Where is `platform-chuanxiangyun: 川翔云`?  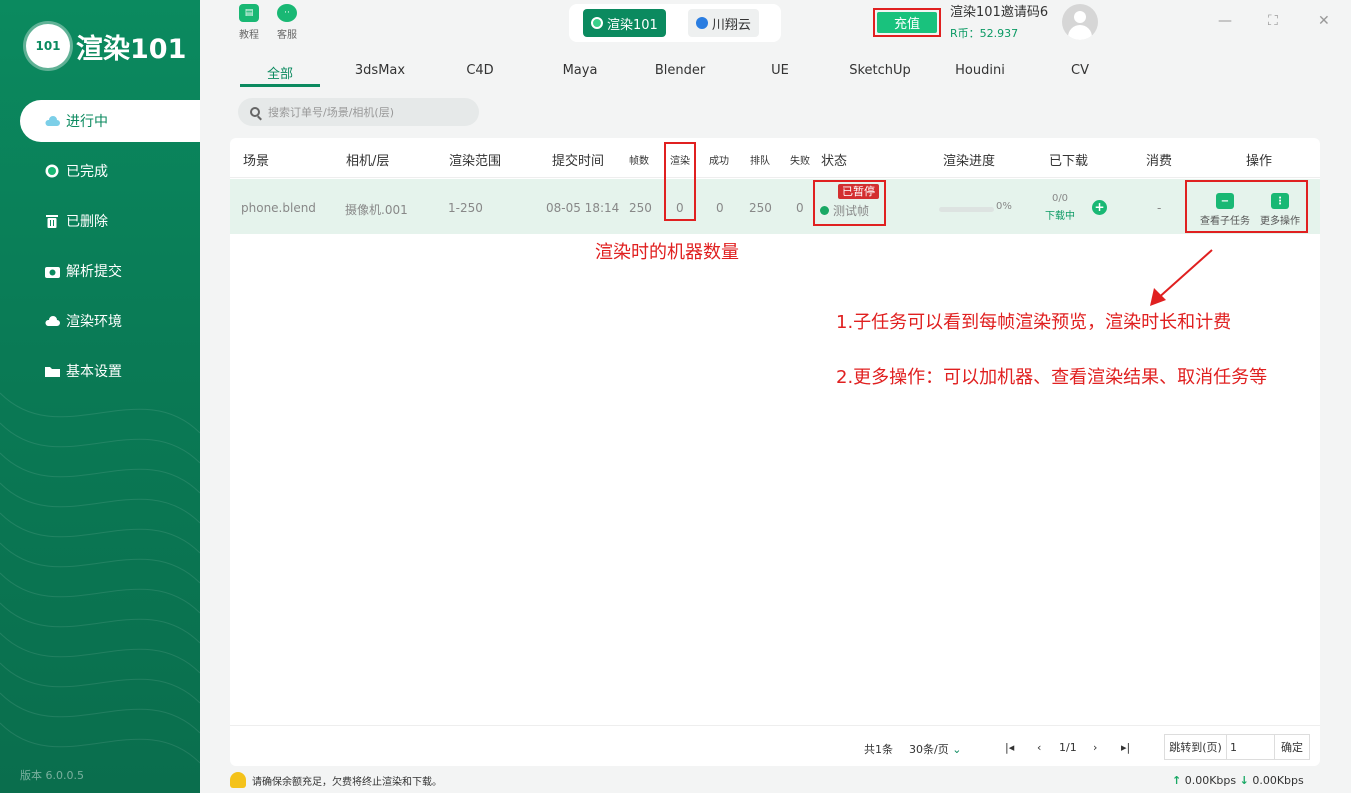 platform-chuanxiangyun: 川翔云 is located at coordinates (723, 23).